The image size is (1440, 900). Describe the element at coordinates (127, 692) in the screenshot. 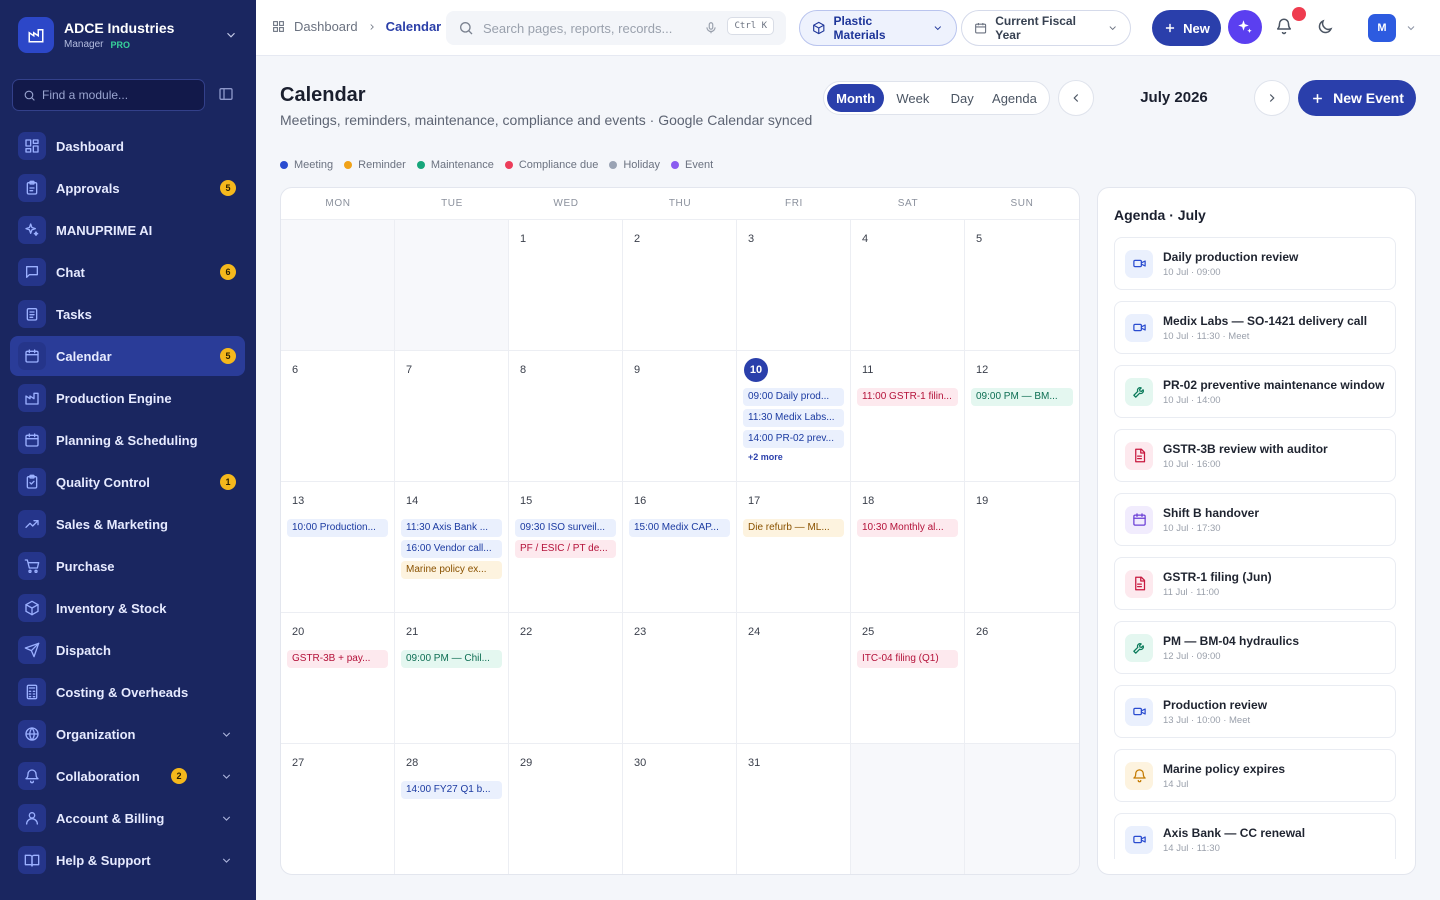

I see `sidebar-item-costing-overheads: Costing & Overheads` at that location.